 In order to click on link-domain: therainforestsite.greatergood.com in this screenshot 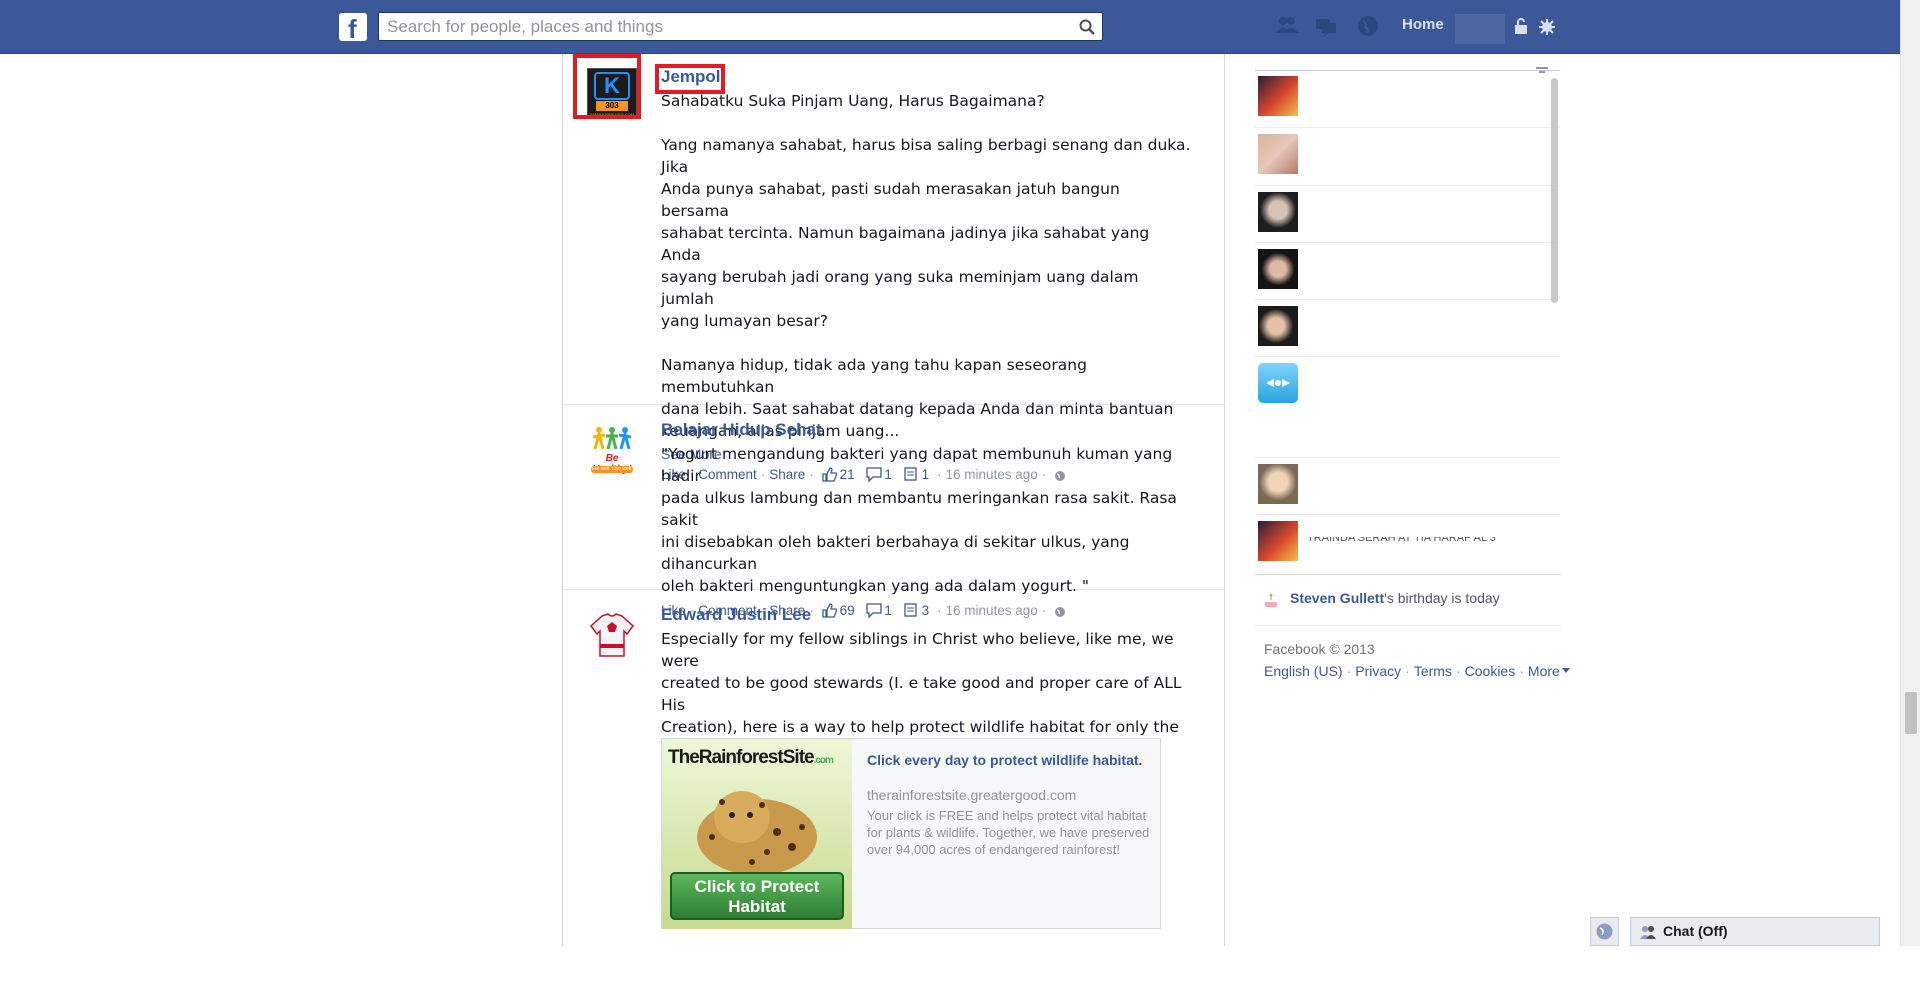, I will do `click(972, 795)`.